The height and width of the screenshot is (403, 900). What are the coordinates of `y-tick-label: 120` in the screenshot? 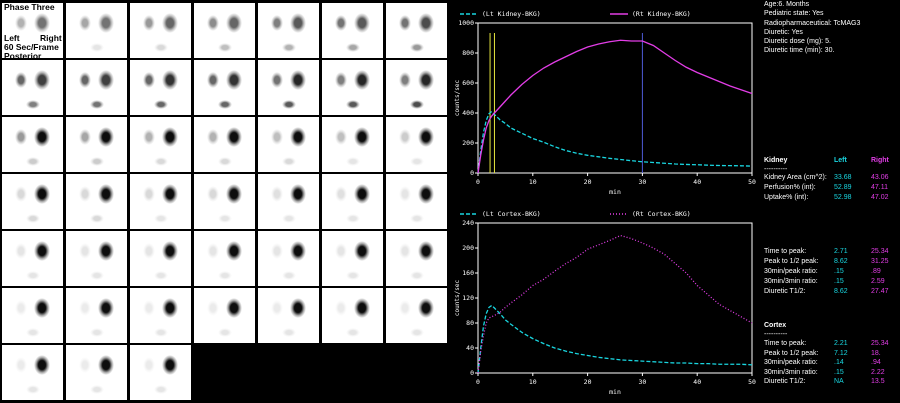 It's located at (468, 298).